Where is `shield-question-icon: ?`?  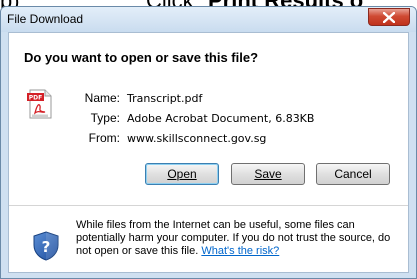 shield-question-icon: ? is located at coordinates (46, 246).